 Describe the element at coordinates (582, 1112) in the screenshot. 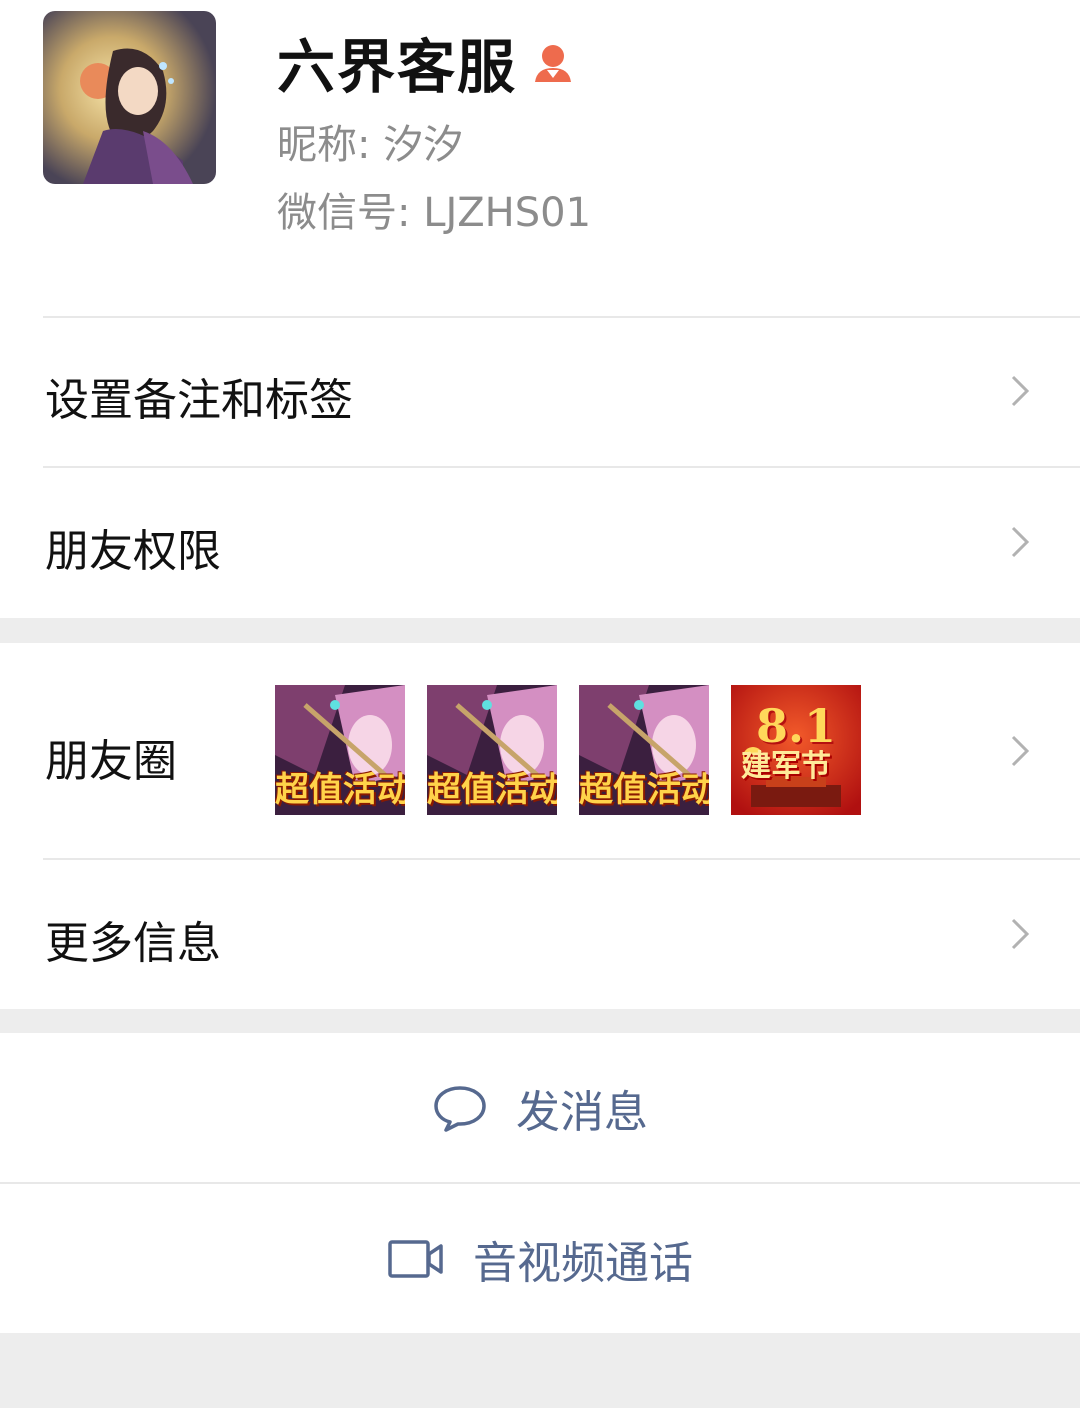

I see `send-message-label: 发消息` at that location.